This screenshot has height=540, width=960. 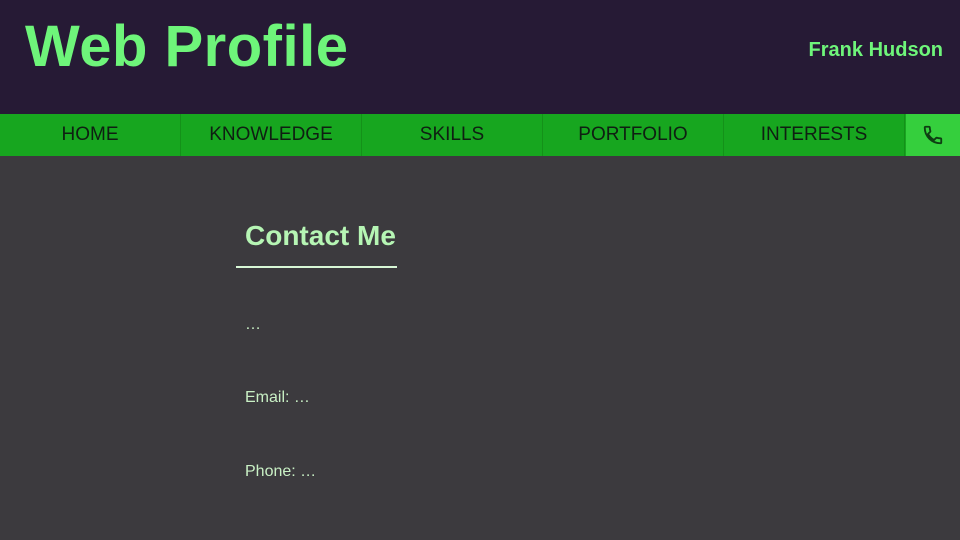 What do you see at coordinates (187, 46) in the screenshot?
I see `site-title: Web Profile` at bounding box center [187, 46].